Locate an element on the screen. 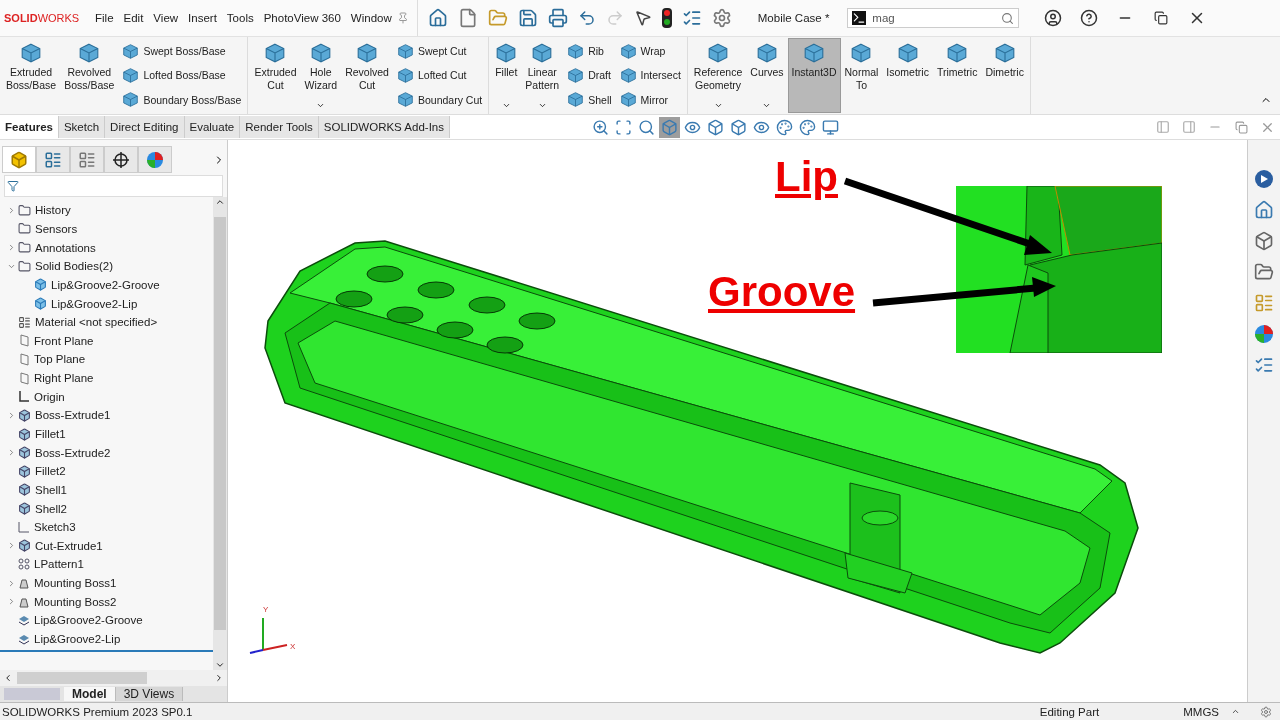 The height and width of the screenshot is (720, 1280). ribbon-button: Normal To is located at coordinates (861, 75).